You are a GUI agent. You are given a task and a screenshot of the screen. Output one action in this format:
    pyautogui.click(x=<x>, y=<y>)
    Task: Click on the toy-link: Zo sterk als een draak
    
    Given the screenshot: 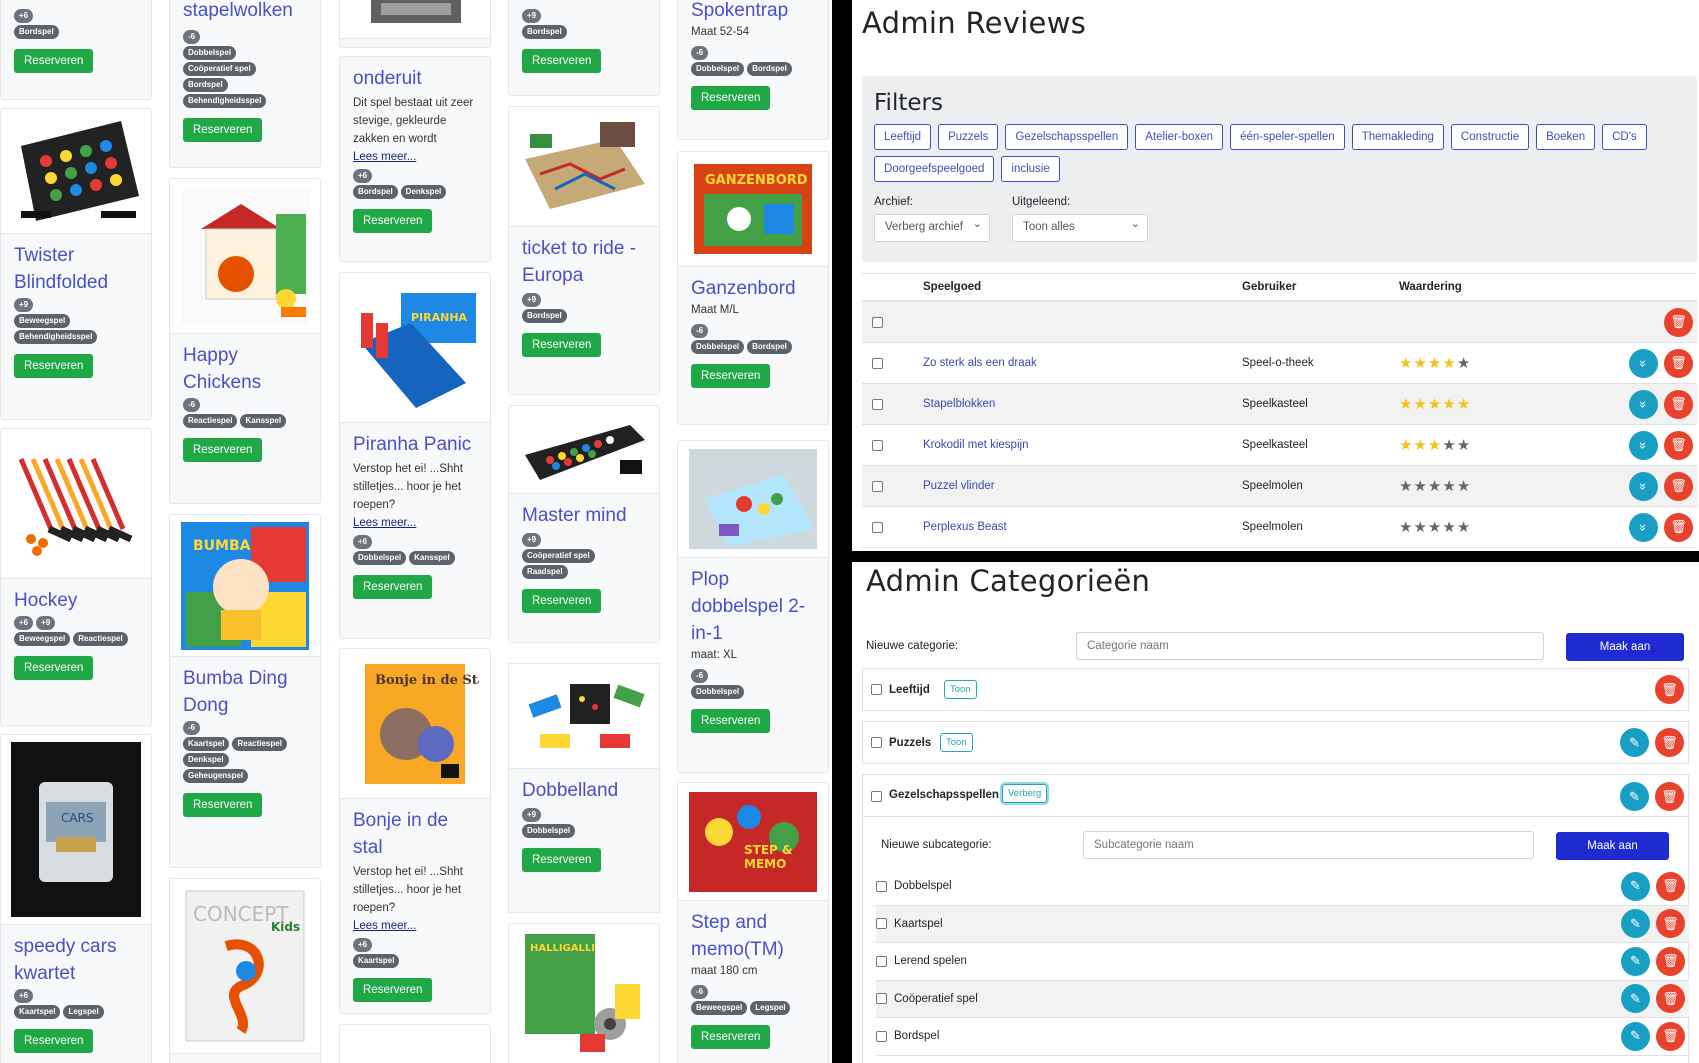 What is the action you would take?
    pyautogui.click(x=980, y=363)
    